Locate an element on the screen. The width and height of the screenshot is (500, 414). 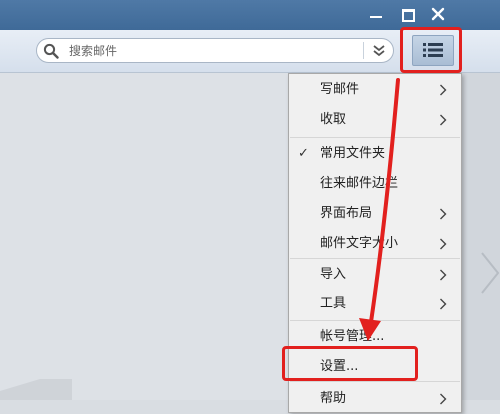
menu-item-common-folders: ✓ 常用文件夹 is located at coordinates (375, 154).